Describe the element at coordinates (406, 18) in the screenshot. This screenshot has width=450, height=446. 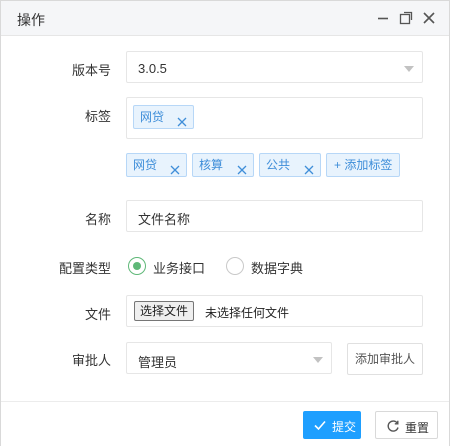
I see `maximize-icon` at that location.